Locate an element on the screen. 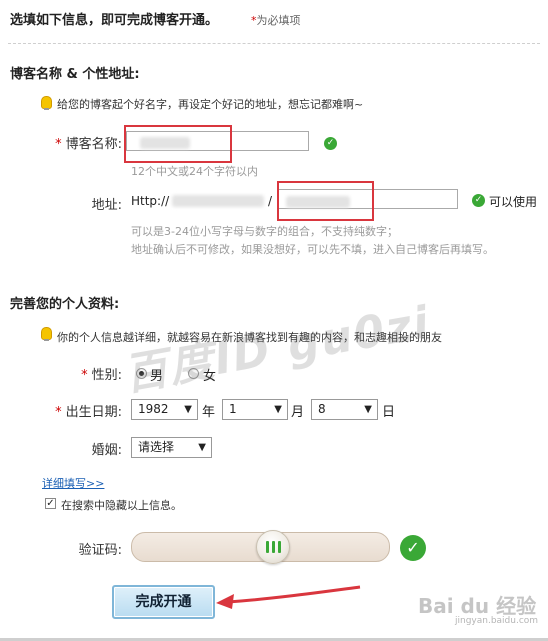 The image size is (548, 641). required-note-text: 为必填项 is located at coordinates (278, 20).